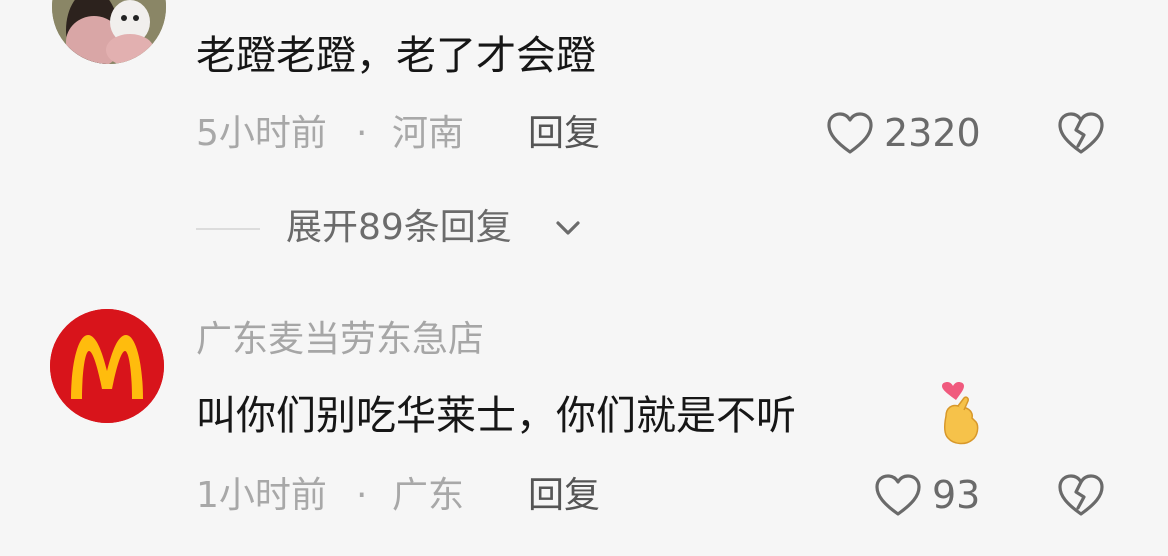  Describe the element at coordinates (958, 413) in the screenshot. I see `heart-hands-emoji-icon` at that location.